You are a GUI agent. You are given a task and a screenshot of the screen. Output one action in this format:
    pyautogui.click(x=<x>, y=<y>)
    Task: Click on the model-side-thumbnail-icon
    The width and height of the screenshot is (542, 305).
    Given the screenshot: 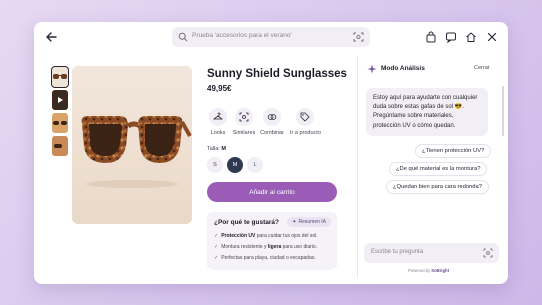 What is the action you would take?
    pyautogui.click(x=58, y=146)
    